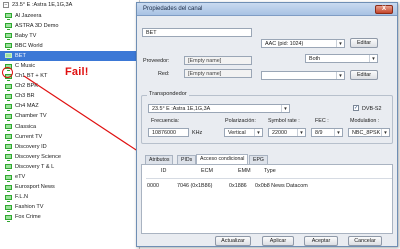 This screenshot has height=249, width=400. I want to click on channel-list-item: Baby TV, so click(69, 36).